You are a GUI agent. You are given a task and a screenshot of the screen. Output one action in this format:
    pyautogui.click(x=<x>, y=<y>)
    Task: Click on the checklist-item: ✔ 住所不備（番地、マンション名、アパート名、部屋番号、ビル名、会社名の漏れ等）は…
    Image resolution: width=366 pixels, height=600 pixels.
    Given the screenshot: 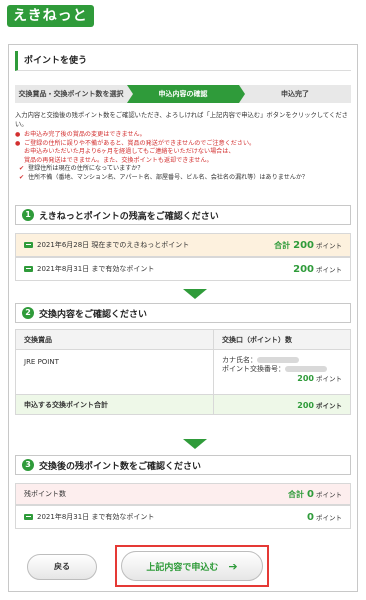 What is the action you would take?
    pyautogui.click(x=164, y=177)
    